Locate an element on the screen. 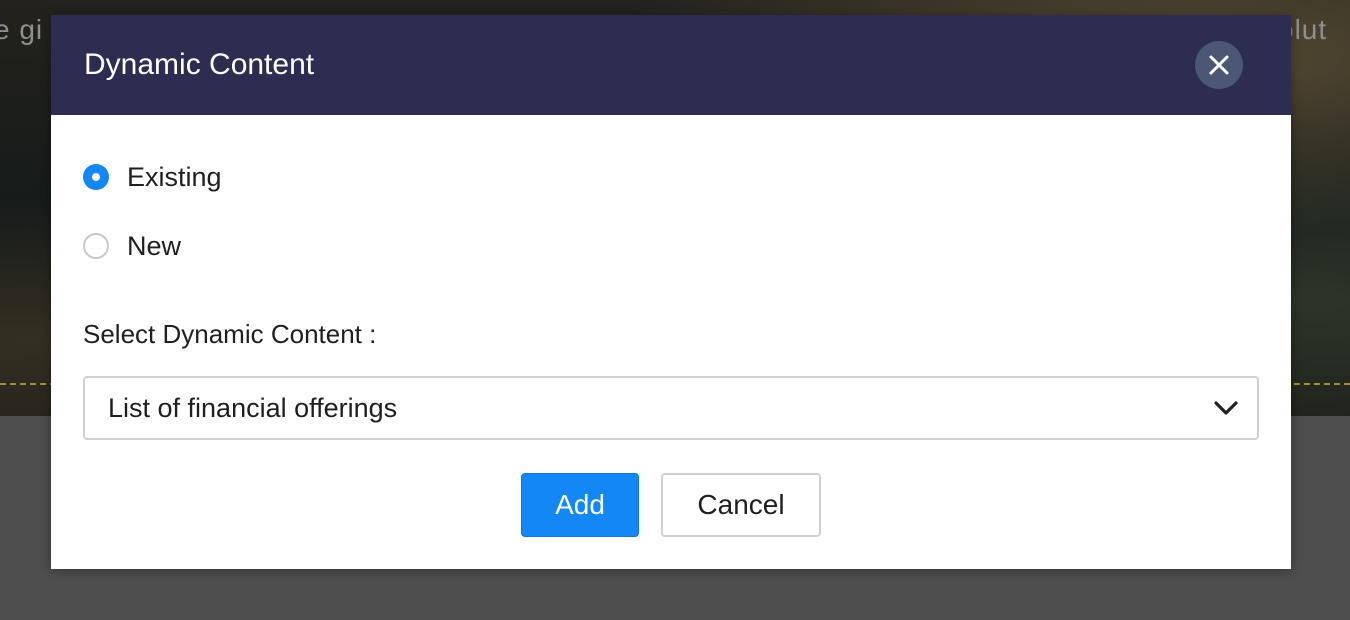 This screenshot has height=620, width=1350. dialog-header: Dynamic Content is located at coordinates (671, 65).